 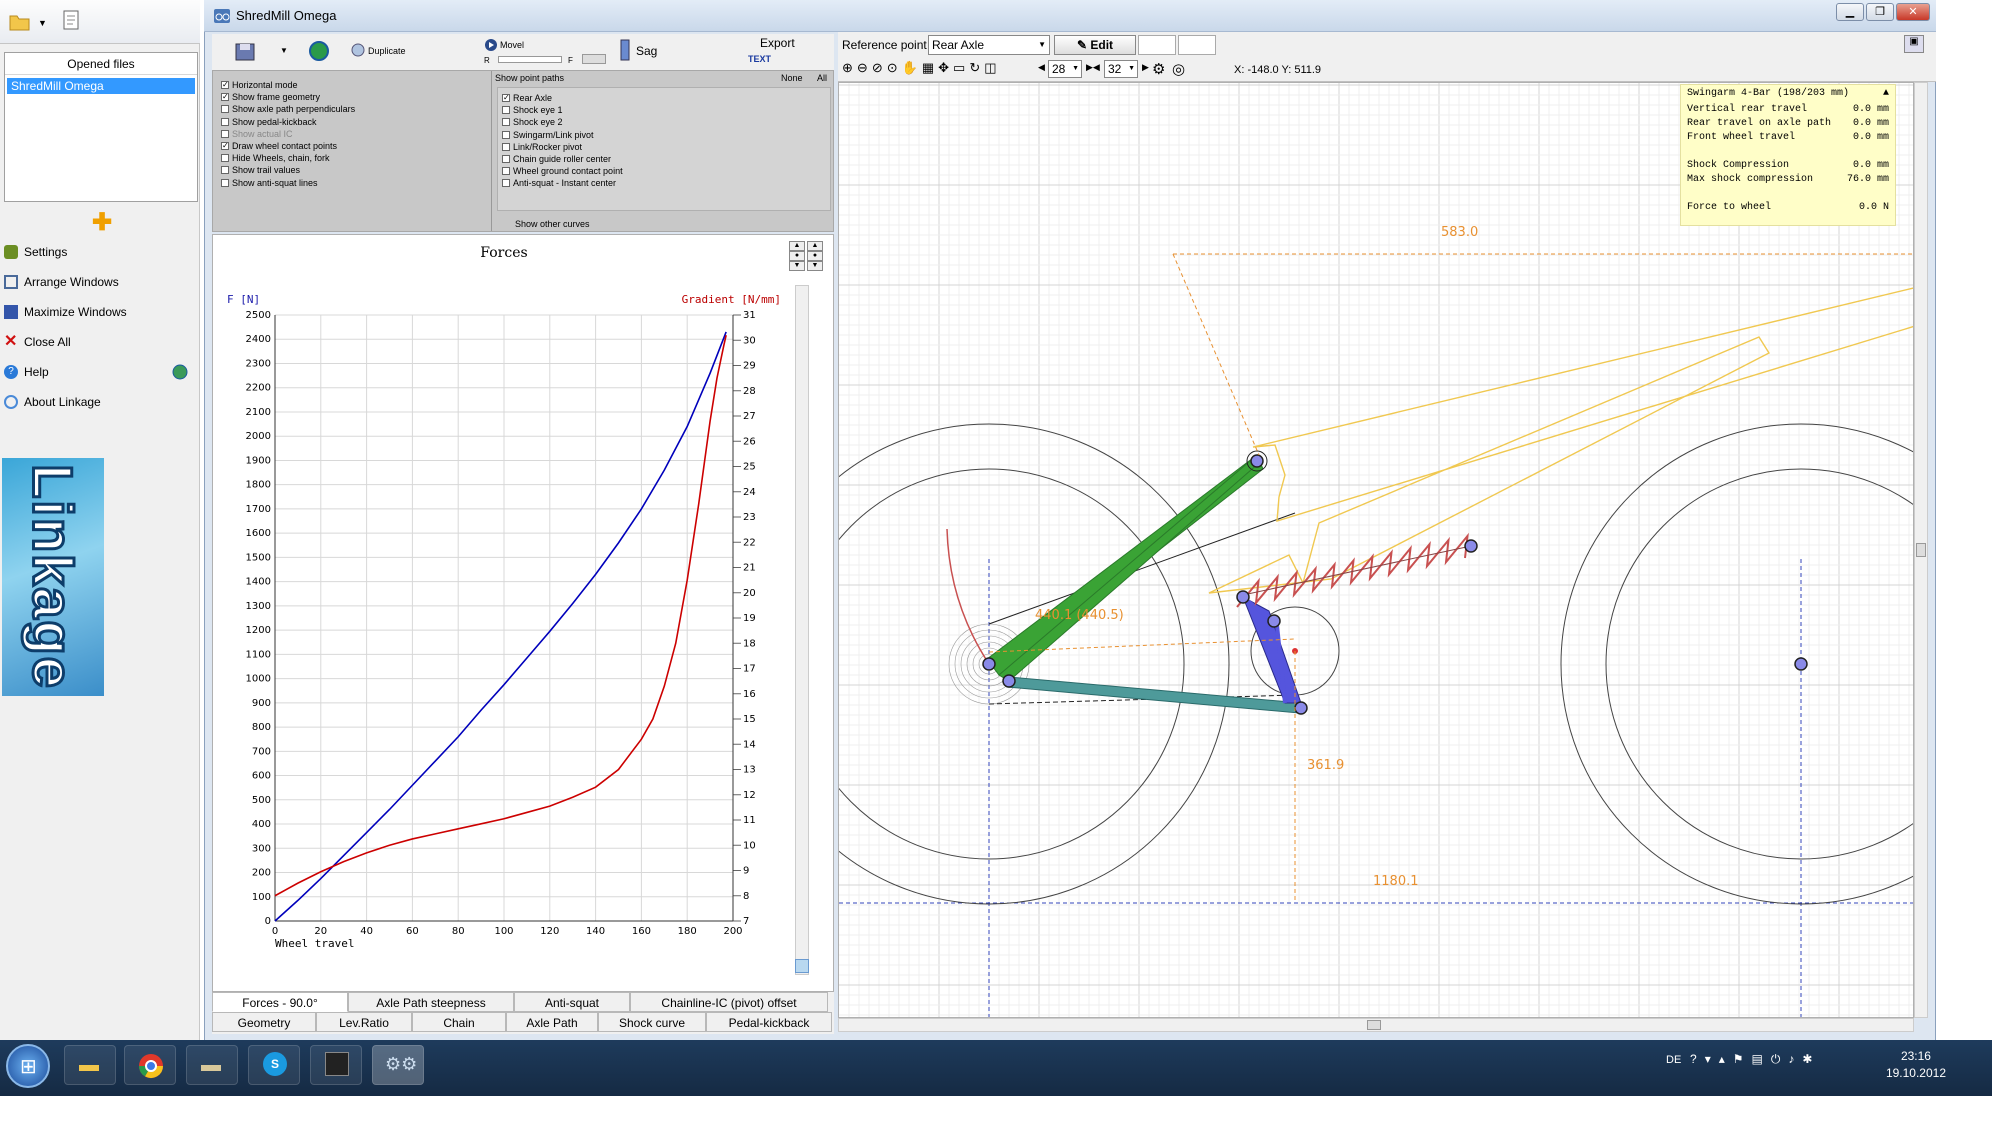 I want to click on duplicate-label: Duplicate, so click(x=387, y=51).